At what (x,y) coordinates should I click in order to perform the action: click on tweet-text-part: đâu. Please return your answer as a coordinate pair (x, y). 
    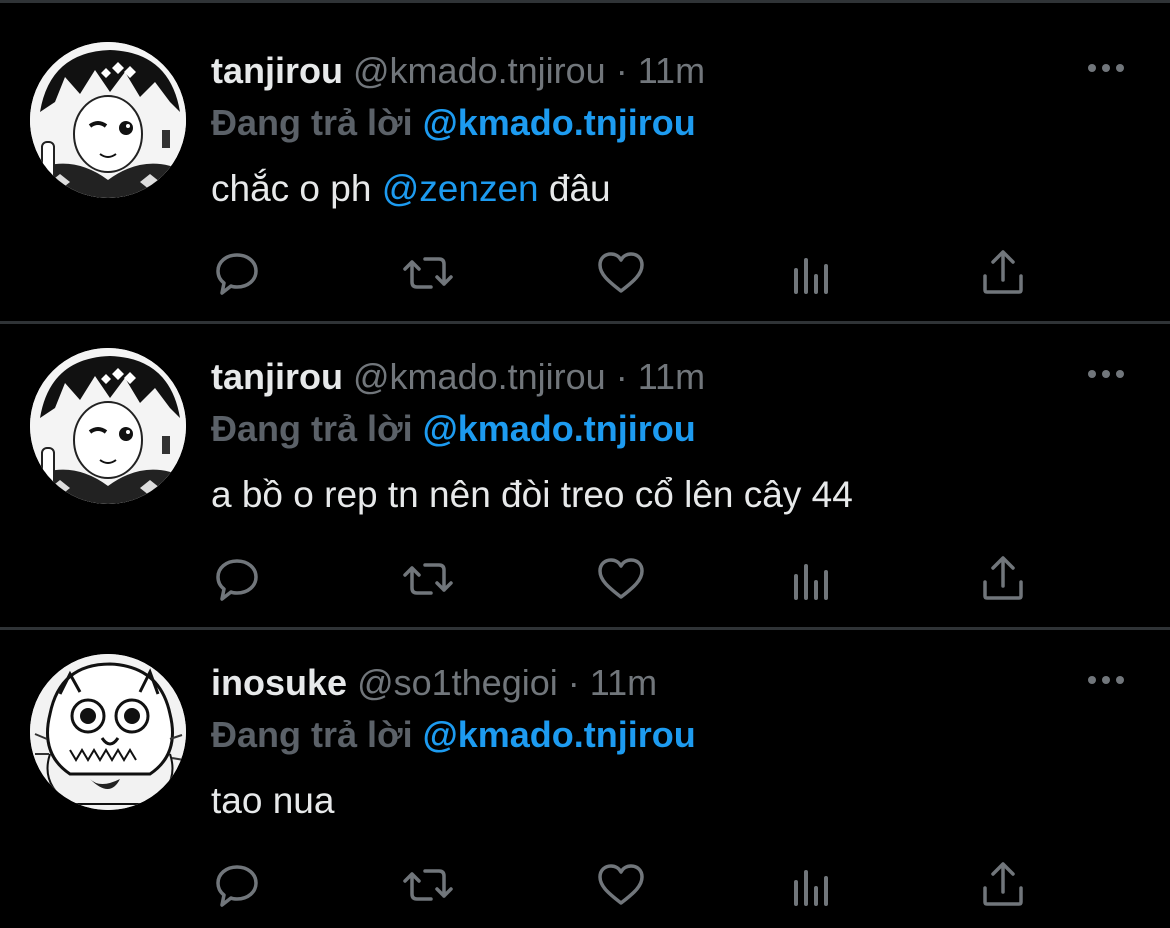
    Looking at the image, I should click on (574, 188).